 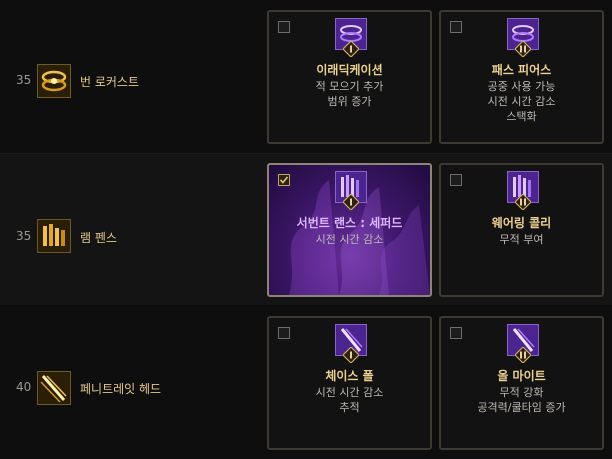 I want to click on wearing-collie-icon, so click(x=523, y=190).